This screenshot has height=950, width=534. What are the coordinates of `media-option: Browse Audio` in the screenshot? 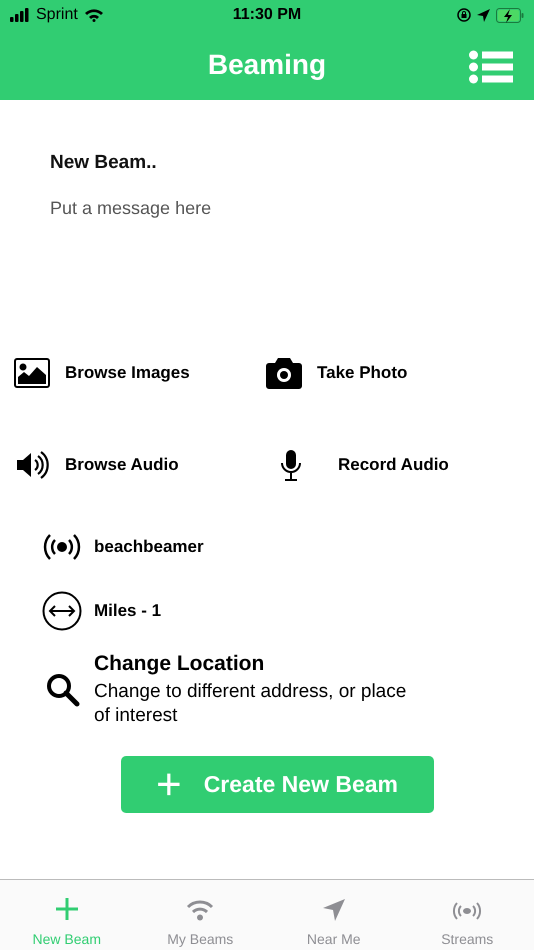 It's located at (122, 465).